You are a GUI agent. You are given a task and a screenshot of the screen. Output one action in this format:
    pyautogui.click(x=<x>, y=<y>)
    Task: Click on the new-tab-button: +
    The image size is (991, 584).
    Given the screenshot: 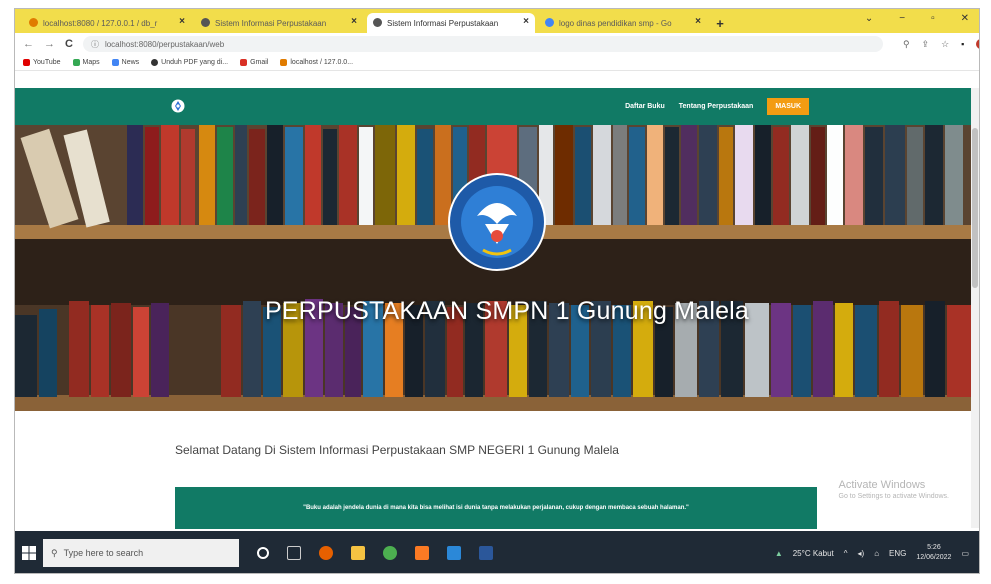 What is the action you would take?
    pyautogui.click(x=720, y=23)
    